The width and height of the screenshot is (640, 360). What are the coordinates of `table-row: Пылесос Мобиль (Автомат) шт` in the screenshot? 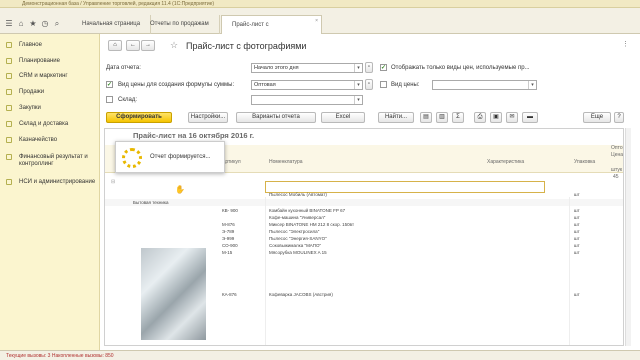 It's located at (364, 194).